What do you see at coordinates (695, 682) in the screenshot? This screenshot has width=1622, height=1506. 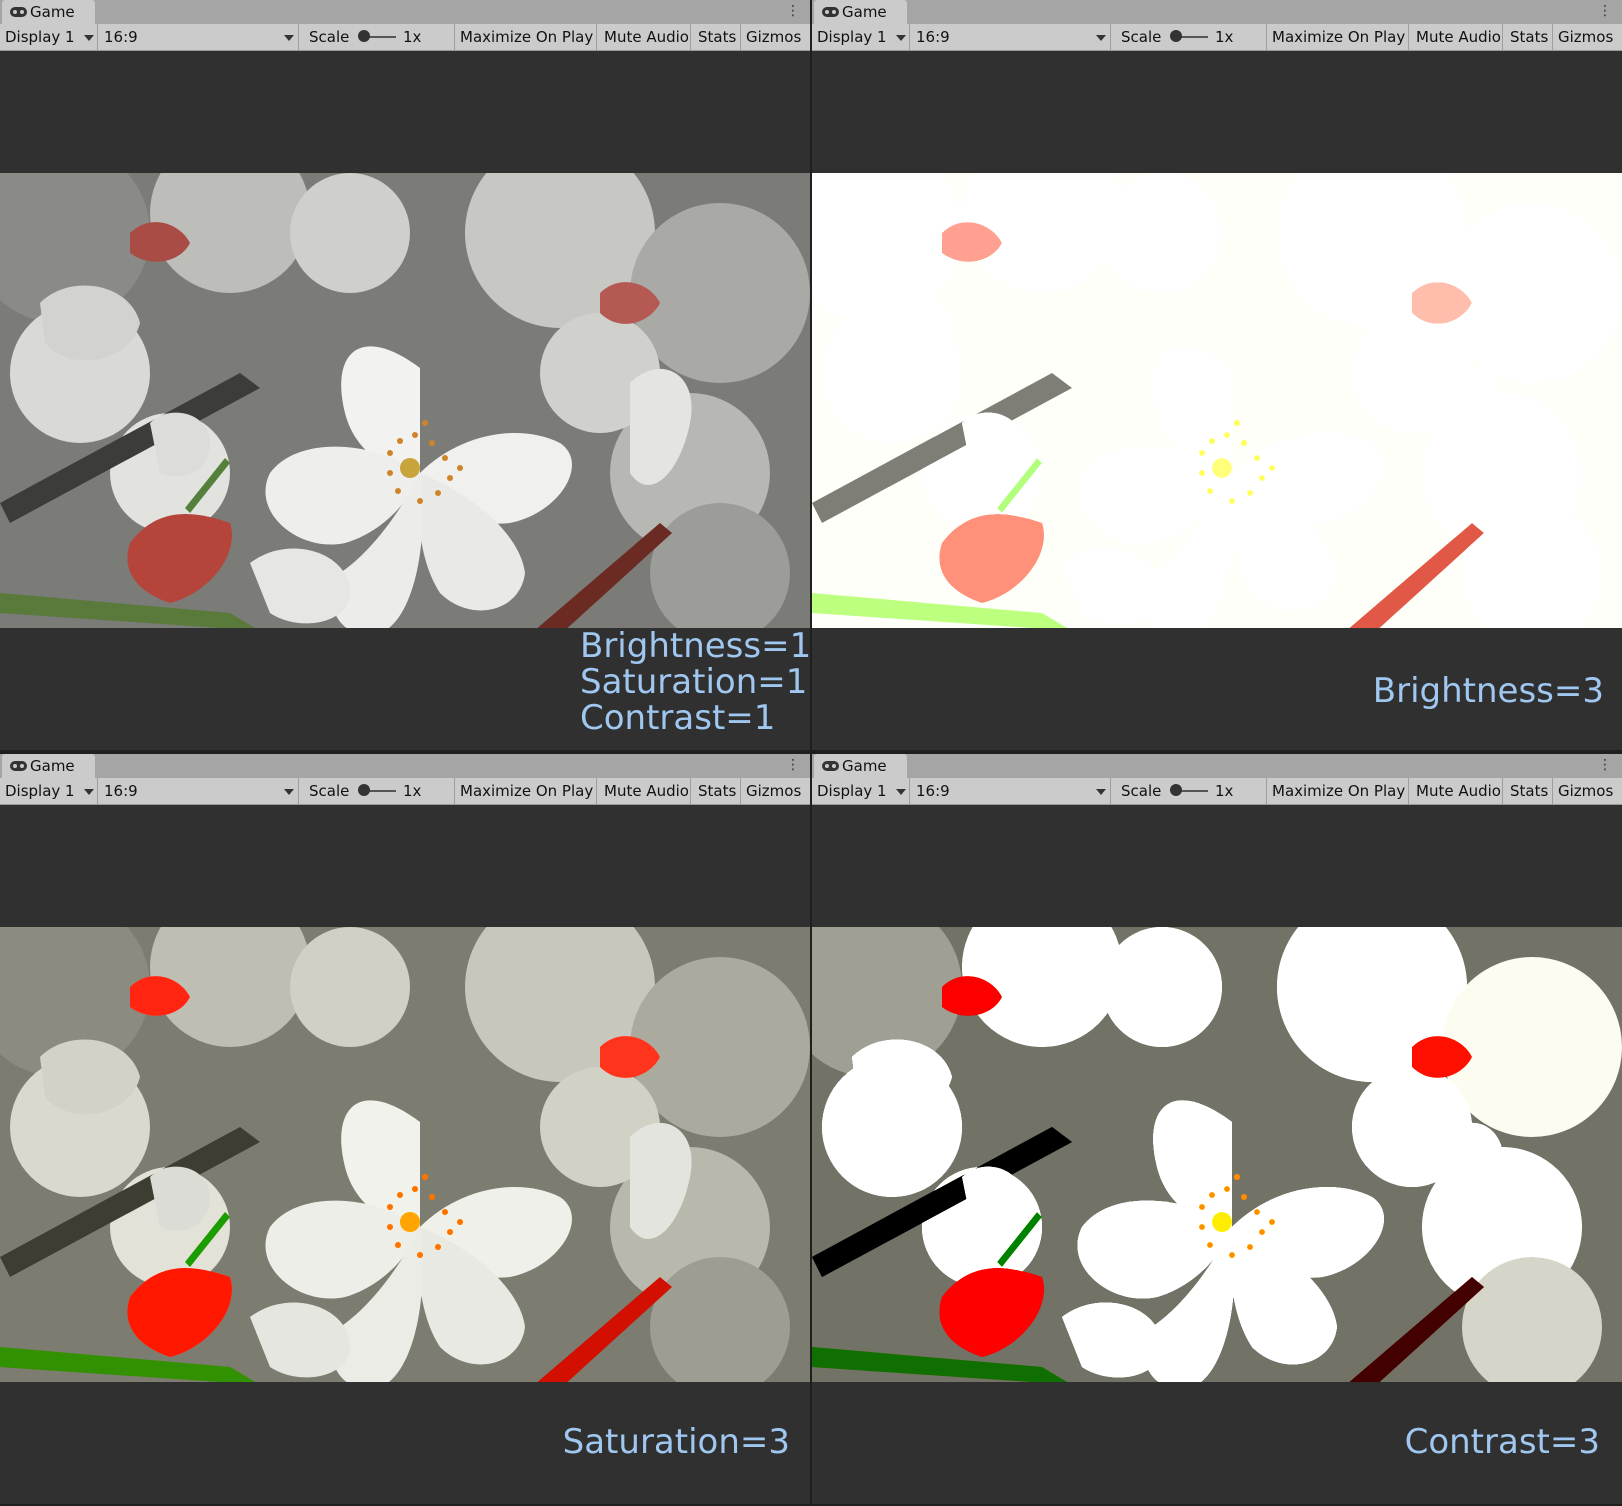 I see `settings-caption: Brightness=1 Saturation=1 Contrast=1` at bounding box center [695, 682].